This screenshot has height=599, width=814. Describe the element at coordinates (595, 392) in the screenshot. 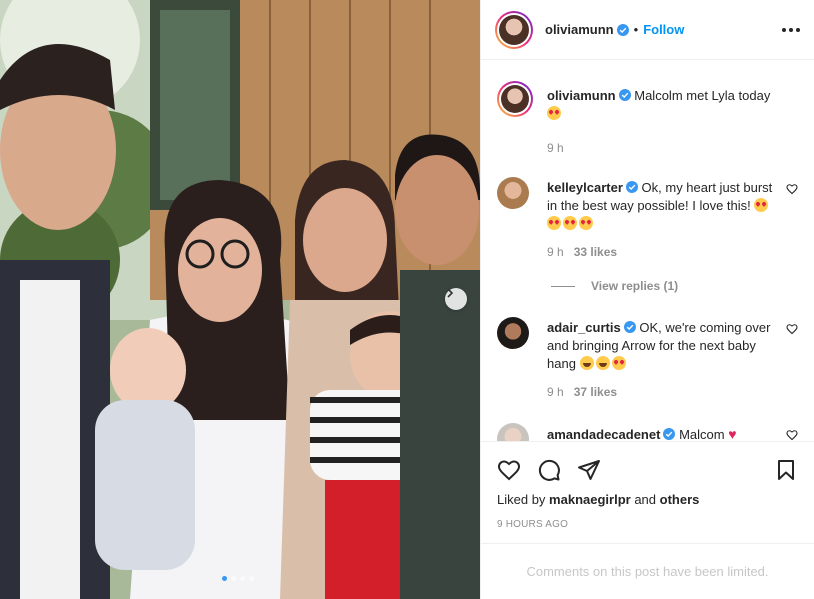

I see `comment-likes: 37 likes` at that location.